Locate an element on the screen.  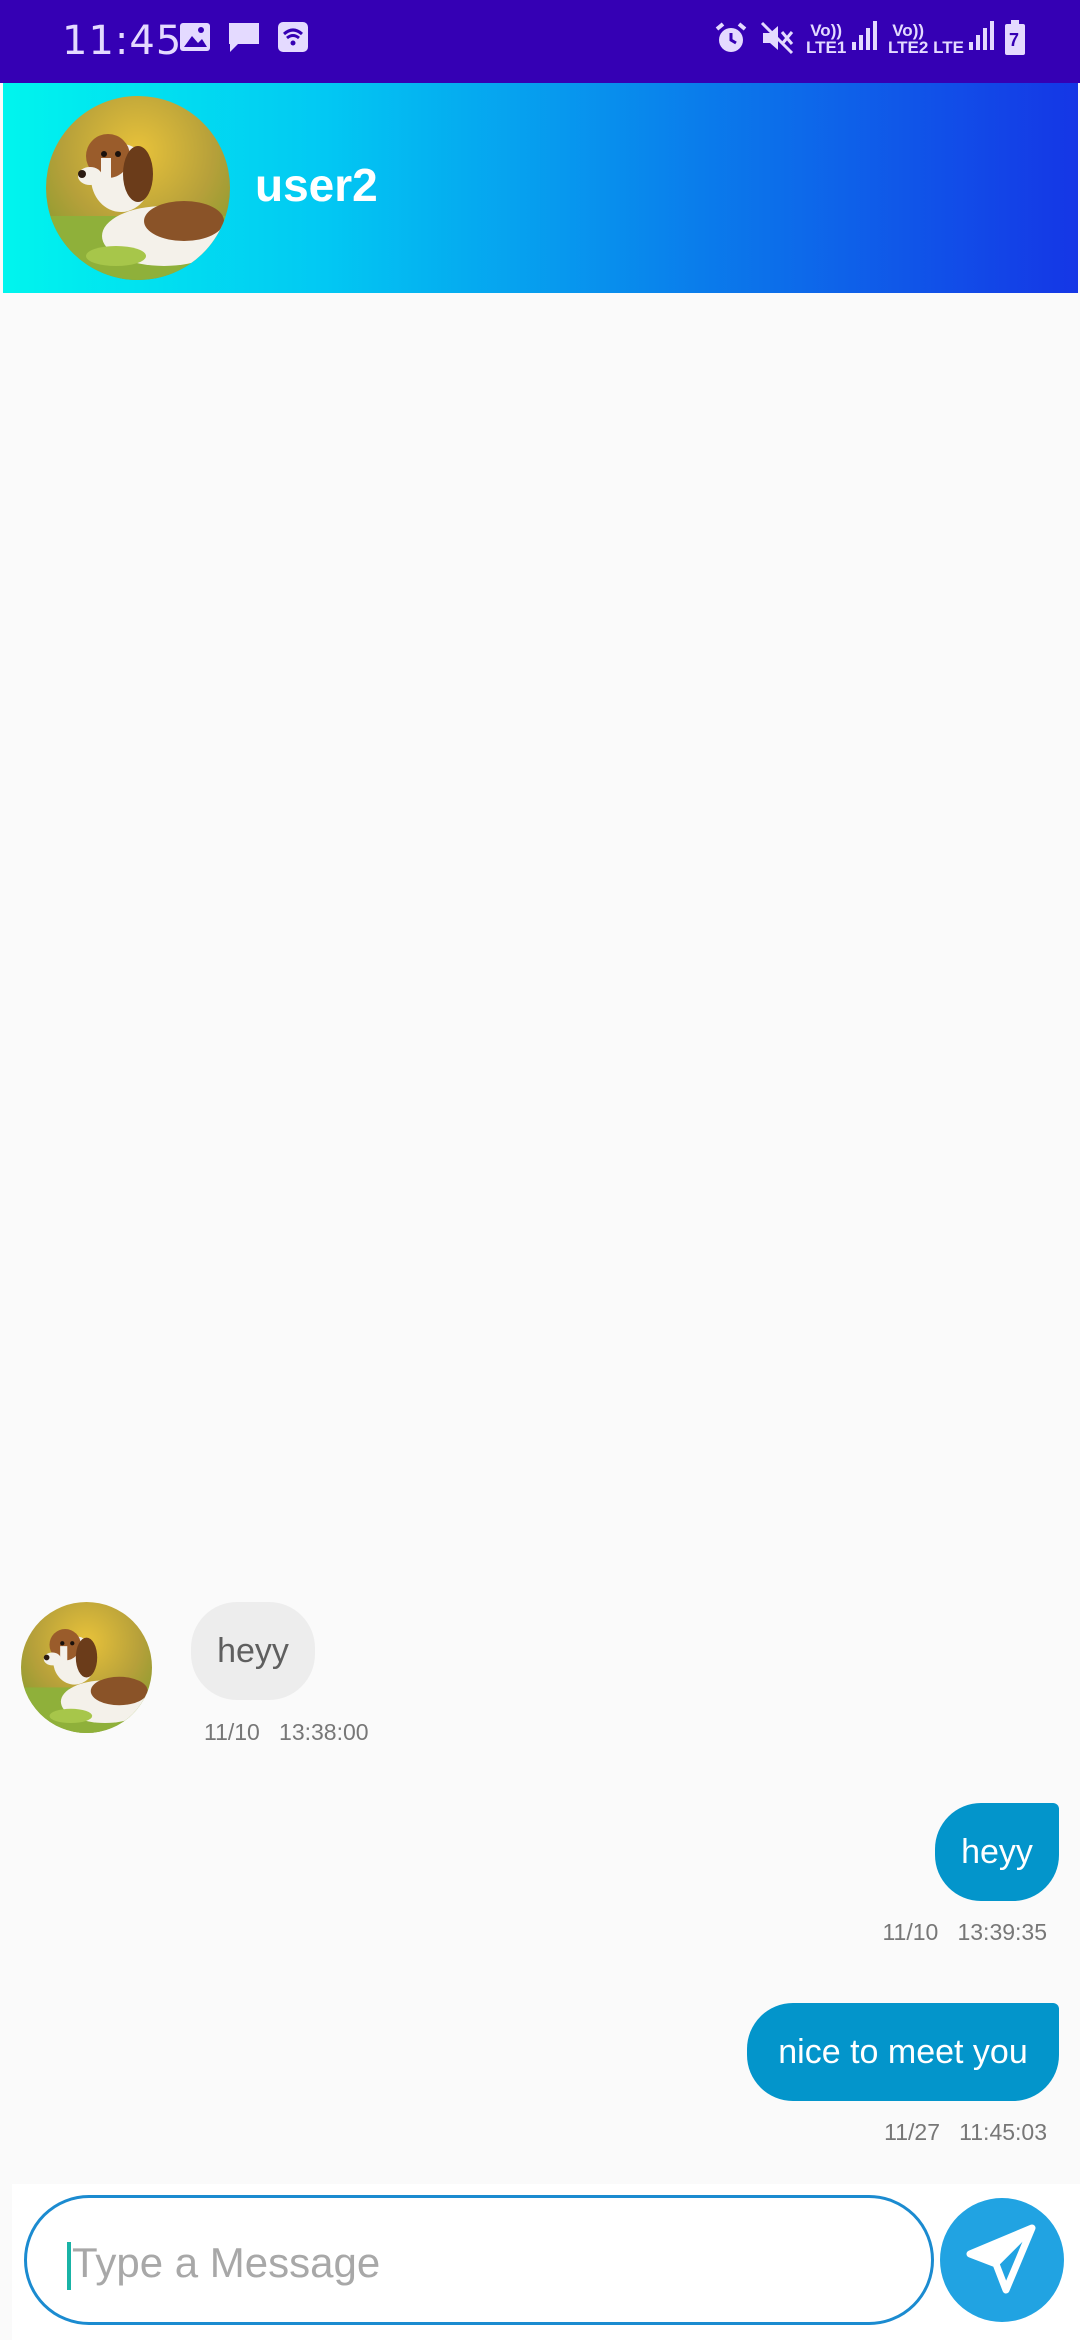
wifi-icon is located at coordinates (293, 37).